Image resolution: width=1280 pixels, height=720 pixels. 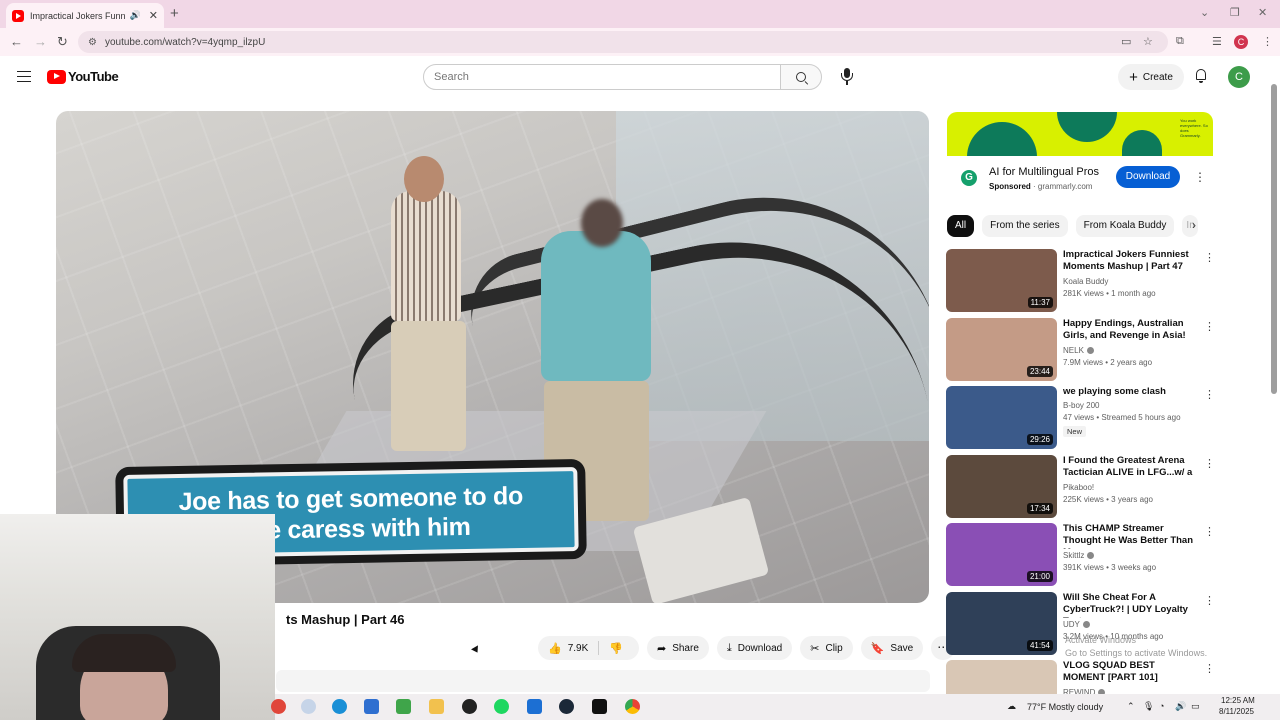 I want to click on share-button: ➦ Share, so click(x=677, y=648).